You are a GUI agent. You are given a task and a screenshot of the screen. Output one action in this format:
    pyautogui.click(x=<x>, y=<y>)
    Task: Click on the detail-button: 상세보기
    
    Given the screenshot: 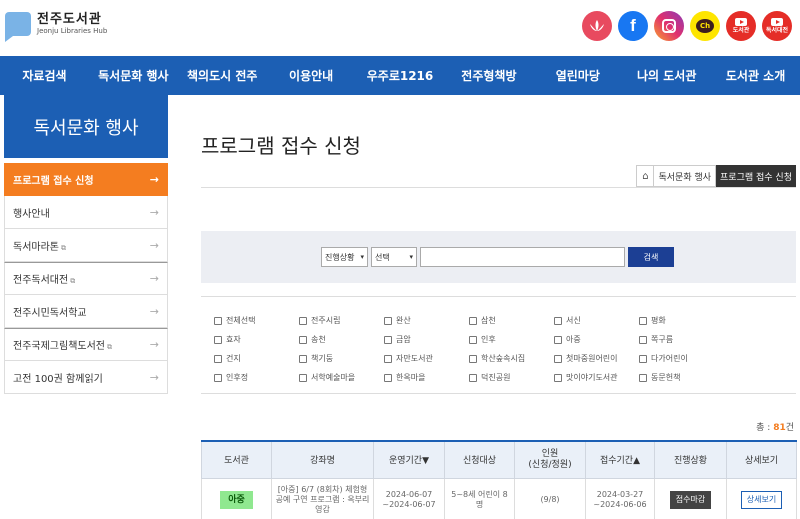 What is the action you would take?
    pyautogui.click(x=761, y=500)
    